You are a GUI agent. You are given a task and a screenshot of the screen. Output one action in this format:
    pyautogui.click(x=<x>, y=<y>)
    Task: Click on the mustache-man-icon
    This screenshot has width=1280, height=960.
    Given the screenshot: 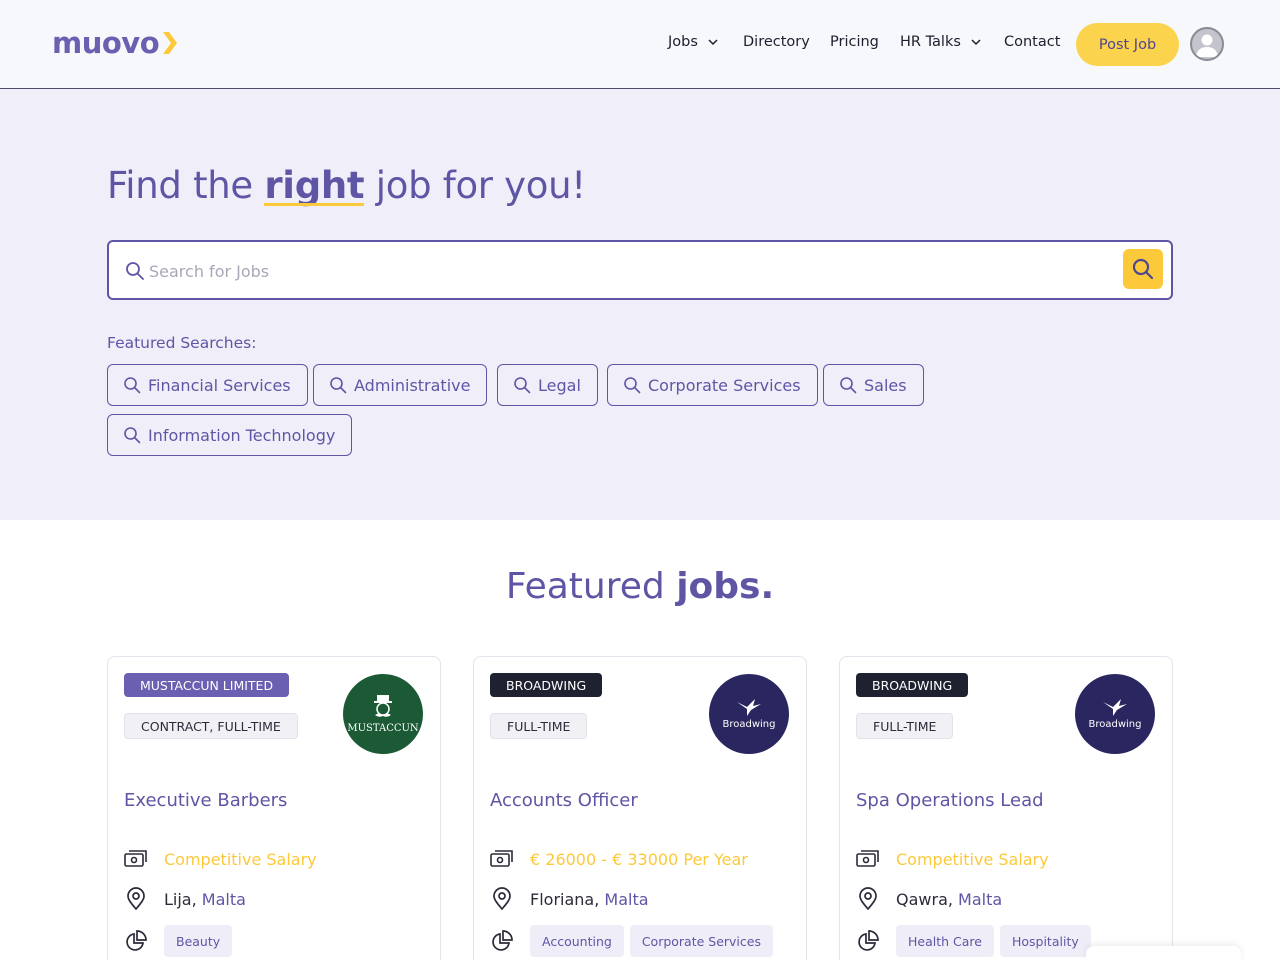 What is the action you would take?
    pyautogui.click(x=383, y=705)
    